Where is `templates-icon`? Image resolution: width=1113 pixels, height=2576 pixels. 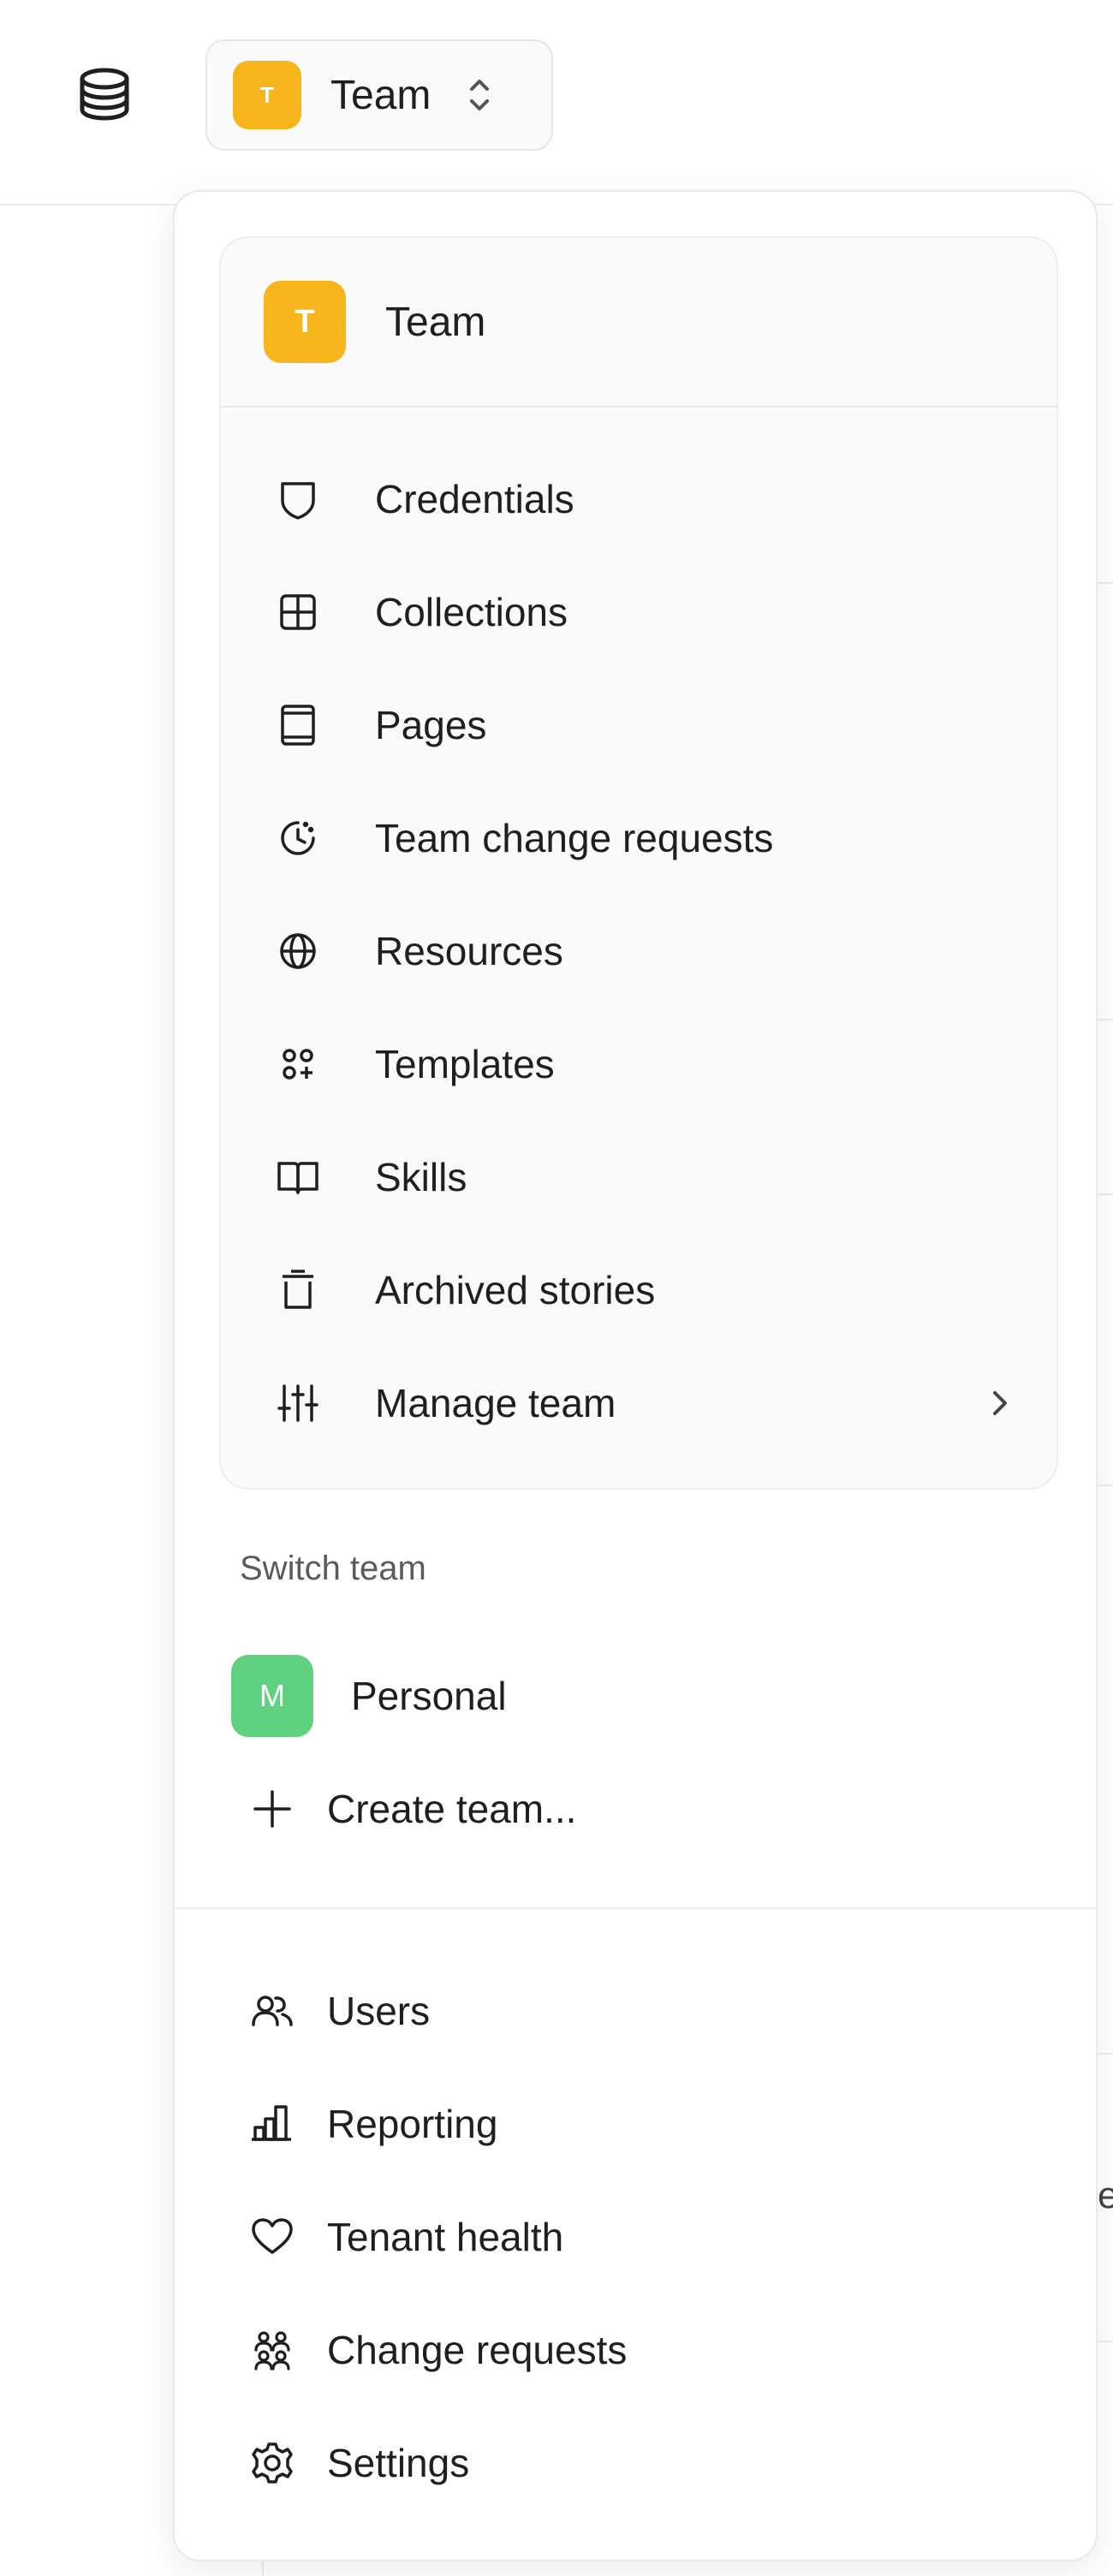
templates-icon is located at coordinates (298, 1064).